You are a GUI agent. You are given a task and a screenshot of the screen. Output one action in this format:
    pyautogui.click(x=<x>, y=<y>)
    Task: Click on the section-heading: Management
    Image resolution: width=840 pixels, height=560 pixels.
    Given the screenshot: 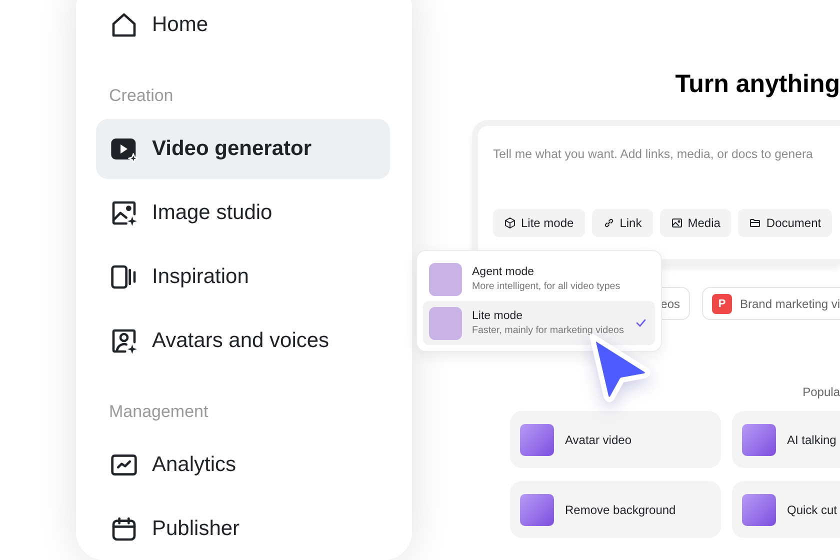 What is the action you would take?
    pyautogui.click(x=159, y=412)
    